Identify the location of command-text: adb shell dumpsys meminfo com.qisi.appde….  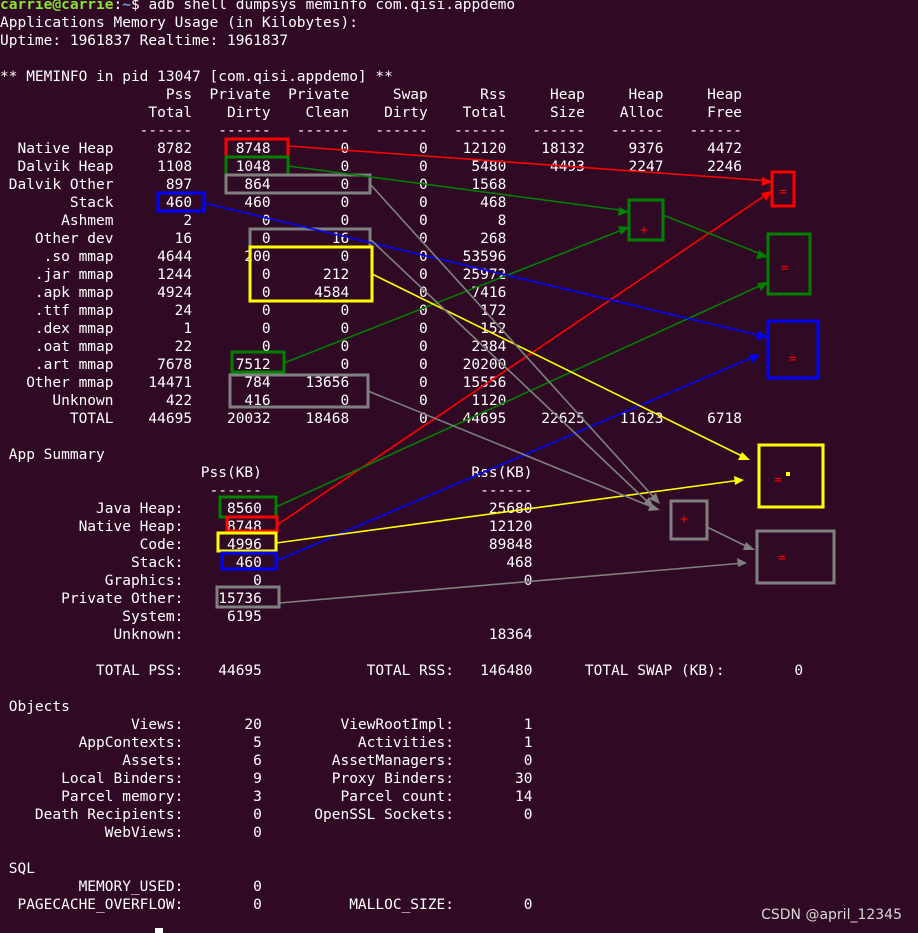
(332, 6).